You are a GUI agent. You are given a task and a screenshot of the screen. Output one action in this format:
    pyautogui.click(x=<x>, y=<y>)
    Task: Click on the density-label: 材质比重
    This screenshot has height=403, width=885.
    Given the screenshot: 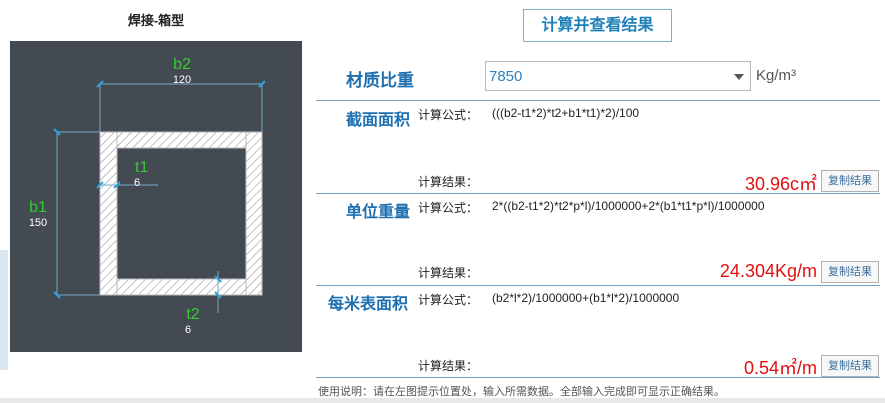 What is the action you would take?
    pyautogui.click(x=380, y=80)
    